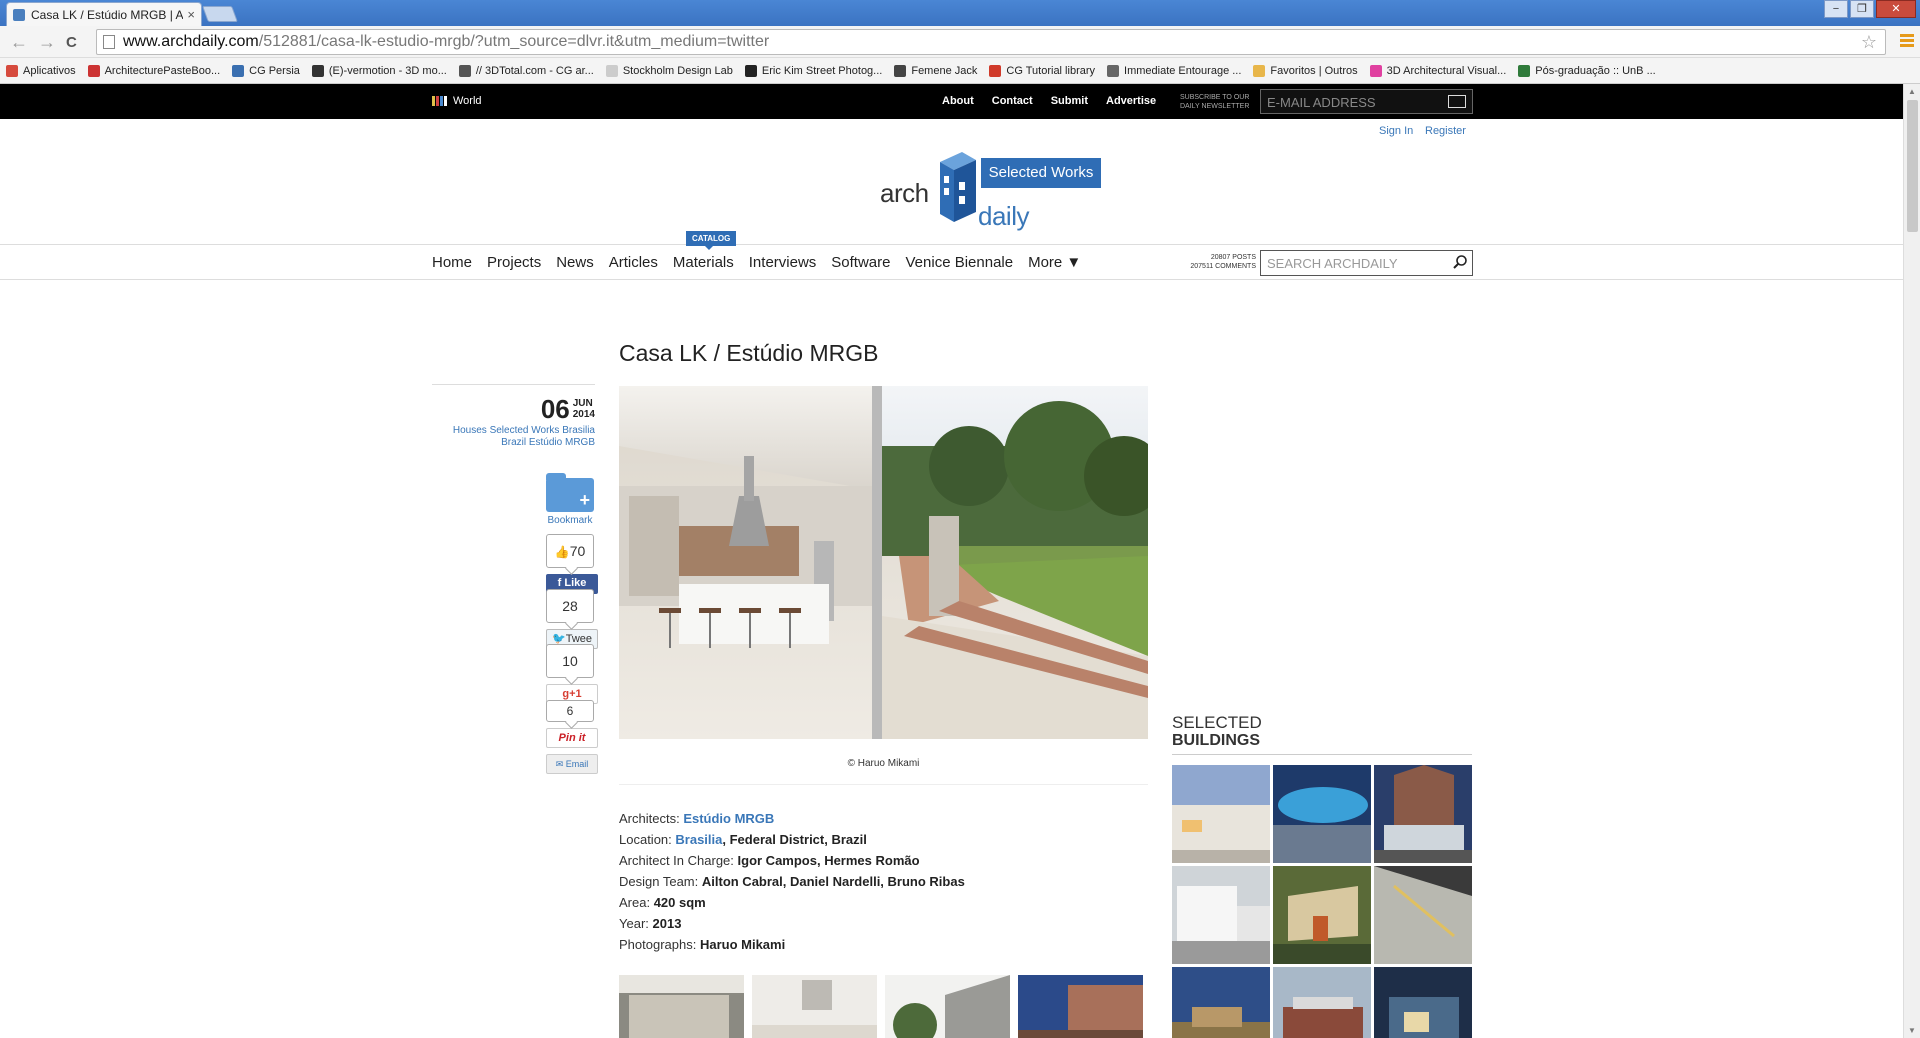 This screenshot has width=1920, height=1038. I want to click on fb-label: Like, so click(575, 583).